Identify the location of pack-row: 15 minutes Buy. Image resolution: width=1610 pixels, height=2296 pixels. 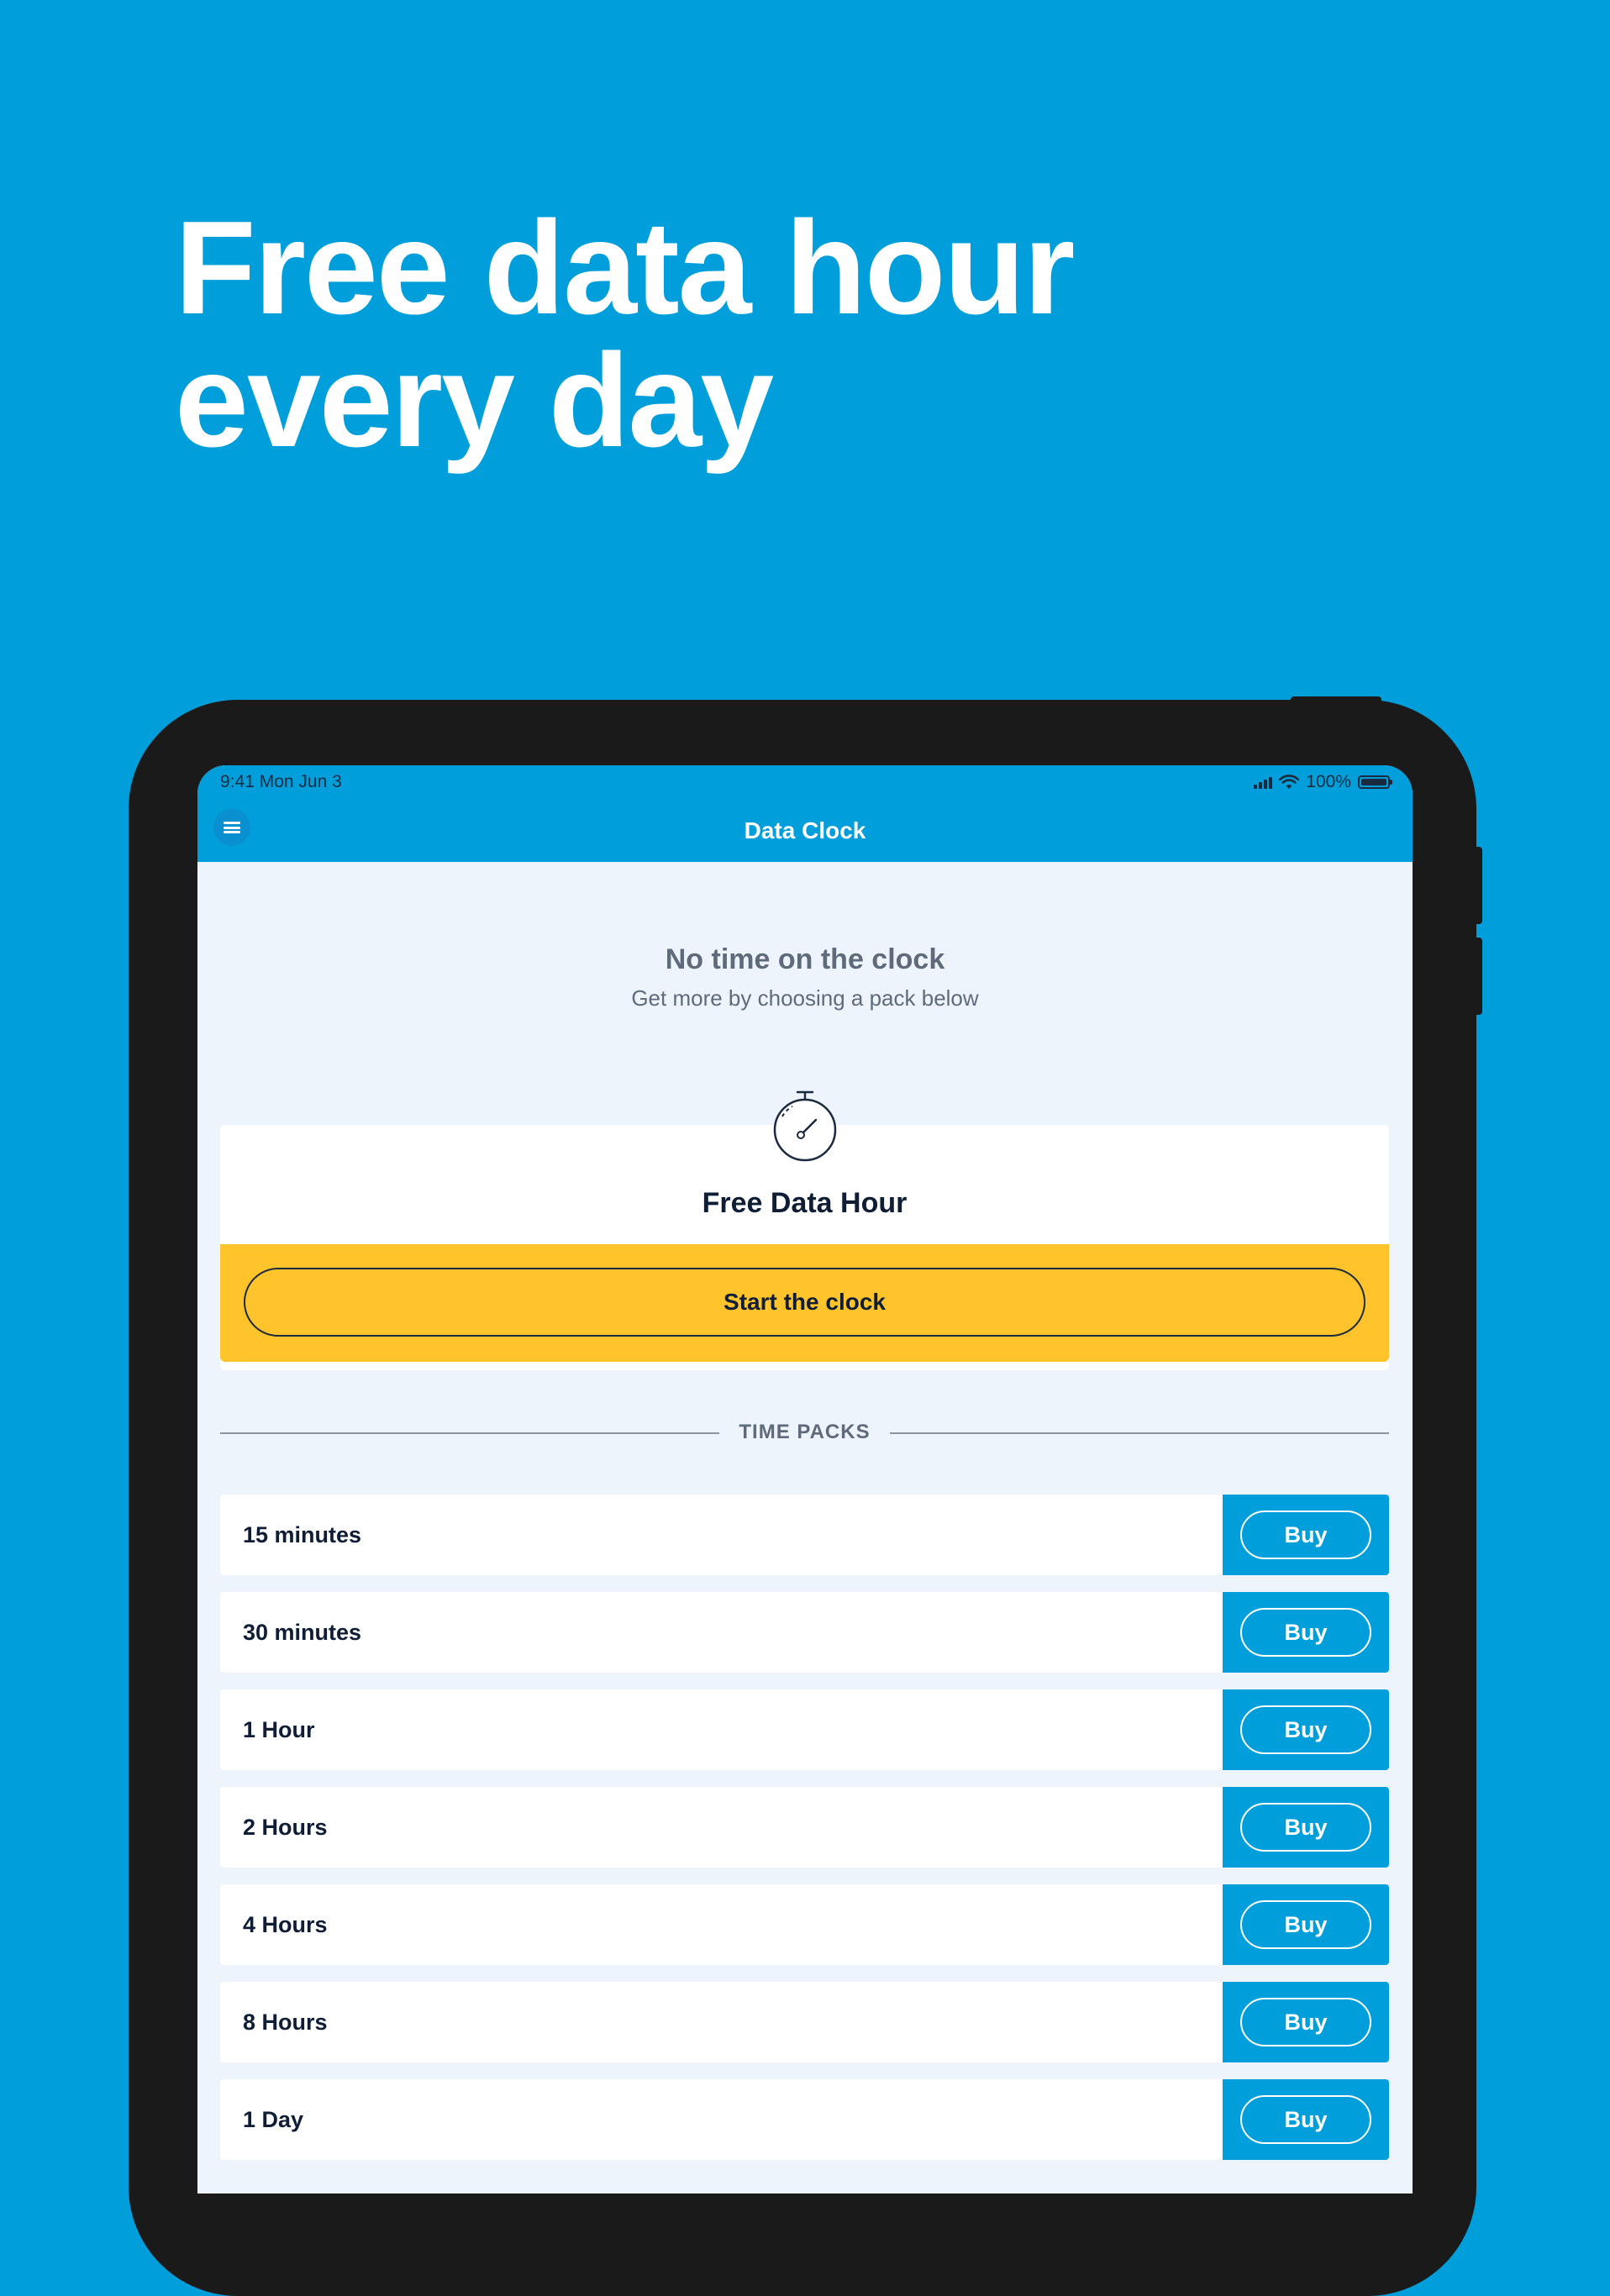
(804, 1535).